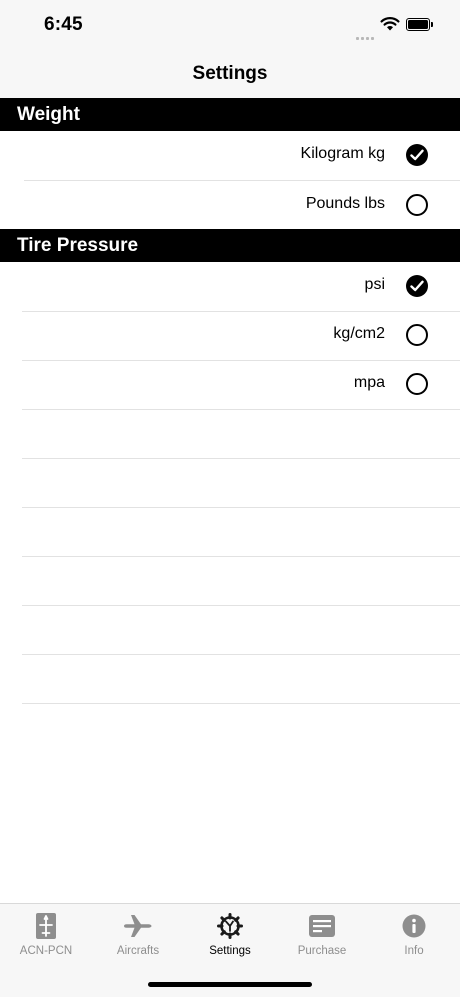 This screenshot has height=997, width=460. Describe the element at coordinates (414, 951) in the screenshot. I see `tab-label: Info` at that location.